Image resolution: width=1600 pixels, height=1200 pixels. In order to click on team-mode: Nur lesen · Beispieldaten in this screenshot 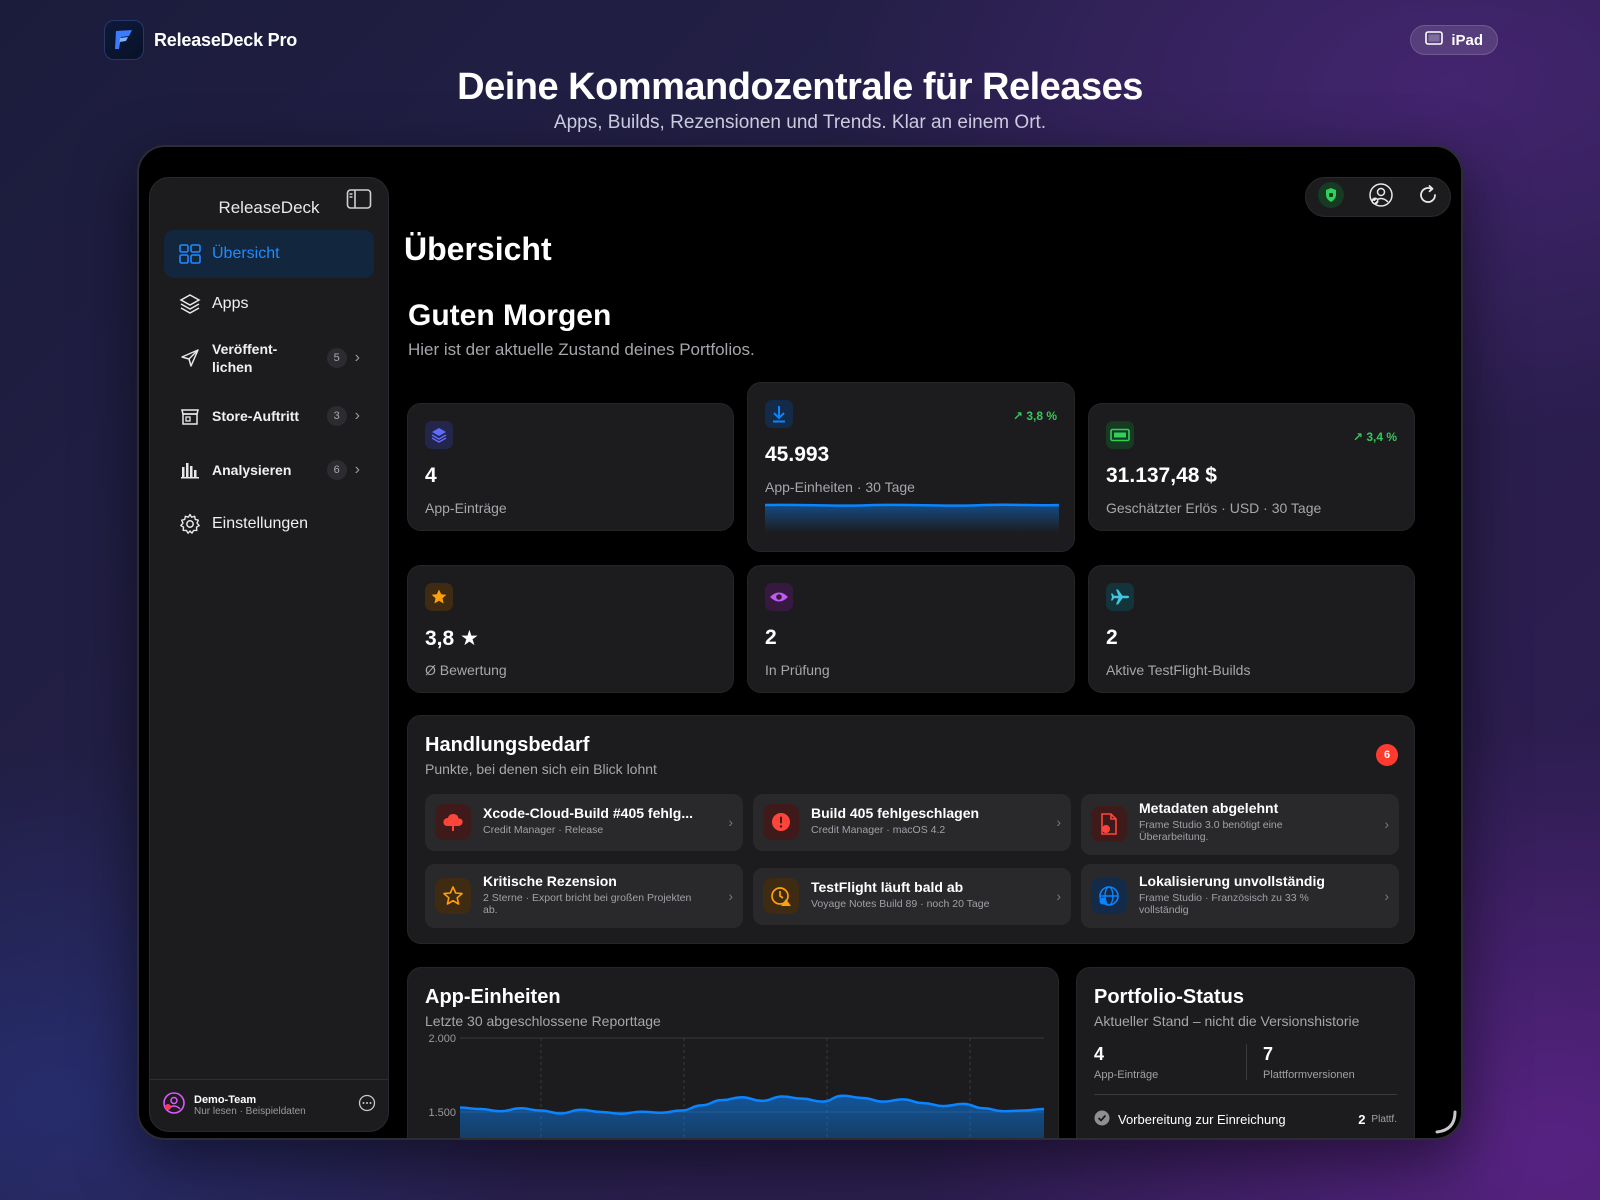, I will do `click(250, 1111)`.